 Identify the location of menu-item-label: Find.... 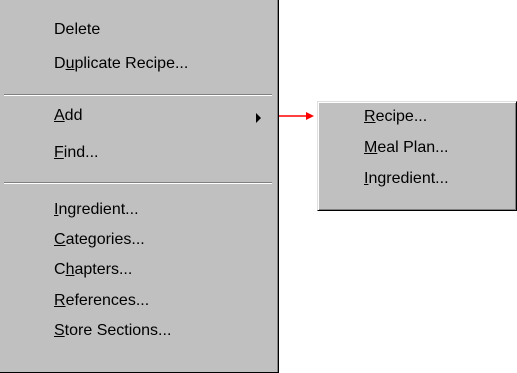
(76, 152).